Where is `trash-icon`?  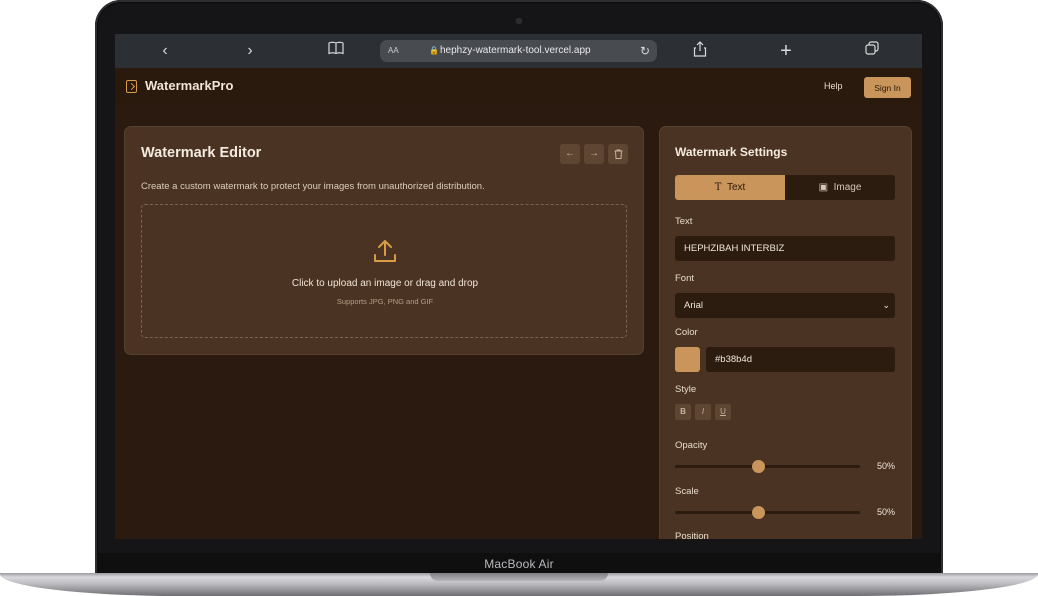
trash-icon is located at coordinates (618, 154).